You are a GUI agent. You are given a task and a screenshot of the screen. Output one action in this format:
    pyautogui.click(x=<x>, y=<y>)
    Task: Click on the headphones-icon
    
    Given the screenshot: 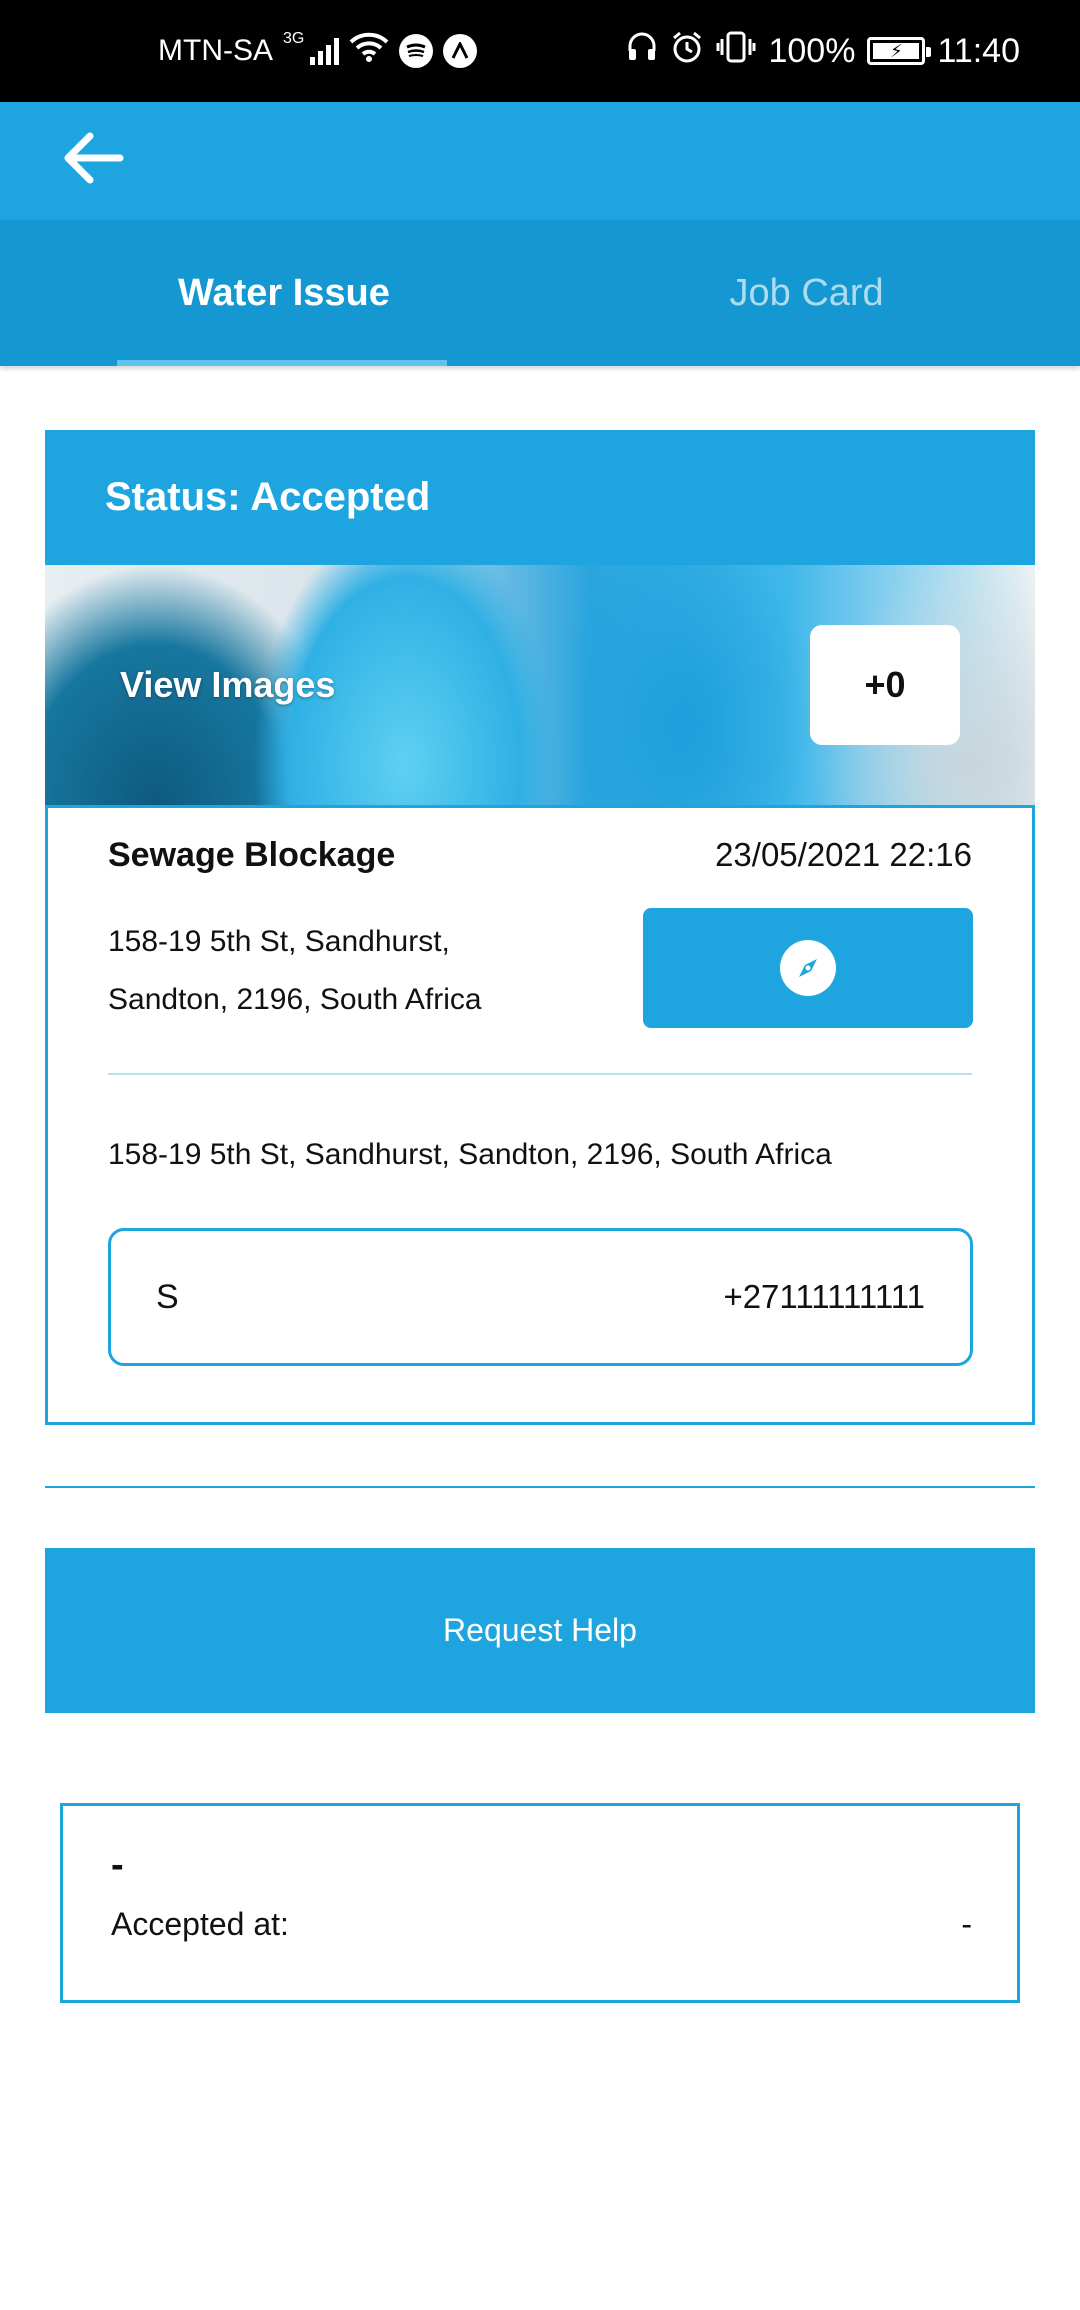 What is the action you would take?
    pyautogui.click(x=642, y=51)
    